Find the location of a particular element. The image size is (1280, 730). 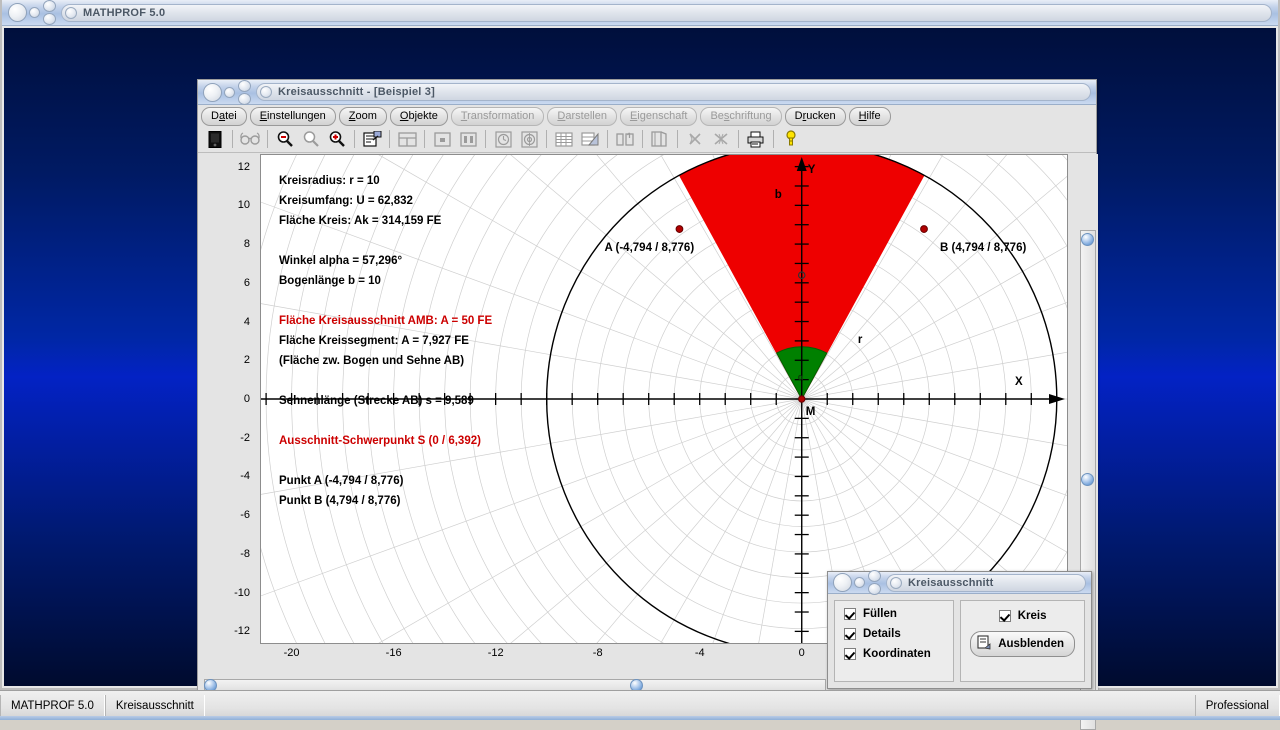

child-window-button-stack is located at coordinates (244, 92).